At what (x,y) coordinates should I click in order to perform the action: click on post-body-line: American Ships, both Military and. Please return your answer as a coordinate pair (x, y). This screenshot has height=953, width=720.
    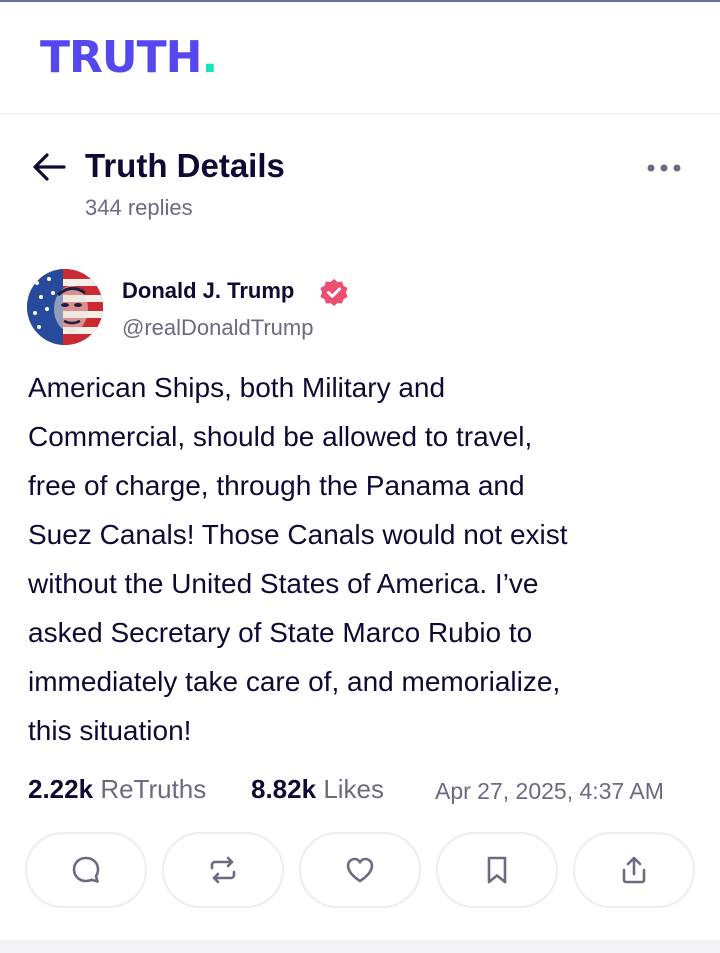
    Looking at the image, I should click on (237, 387).